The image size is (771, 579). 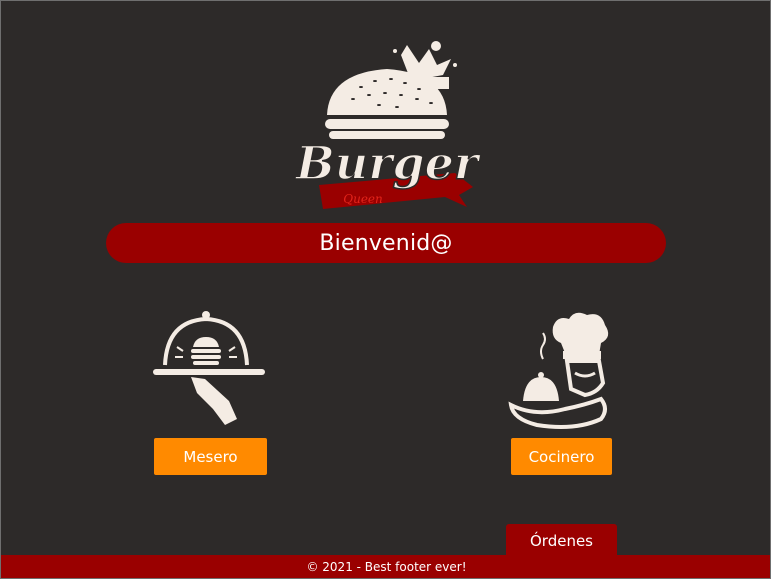 What do you see at coordinates (210, 456) in the screenshot?
I see `waiter-button: Mesero` at bounding box center [210, 456].